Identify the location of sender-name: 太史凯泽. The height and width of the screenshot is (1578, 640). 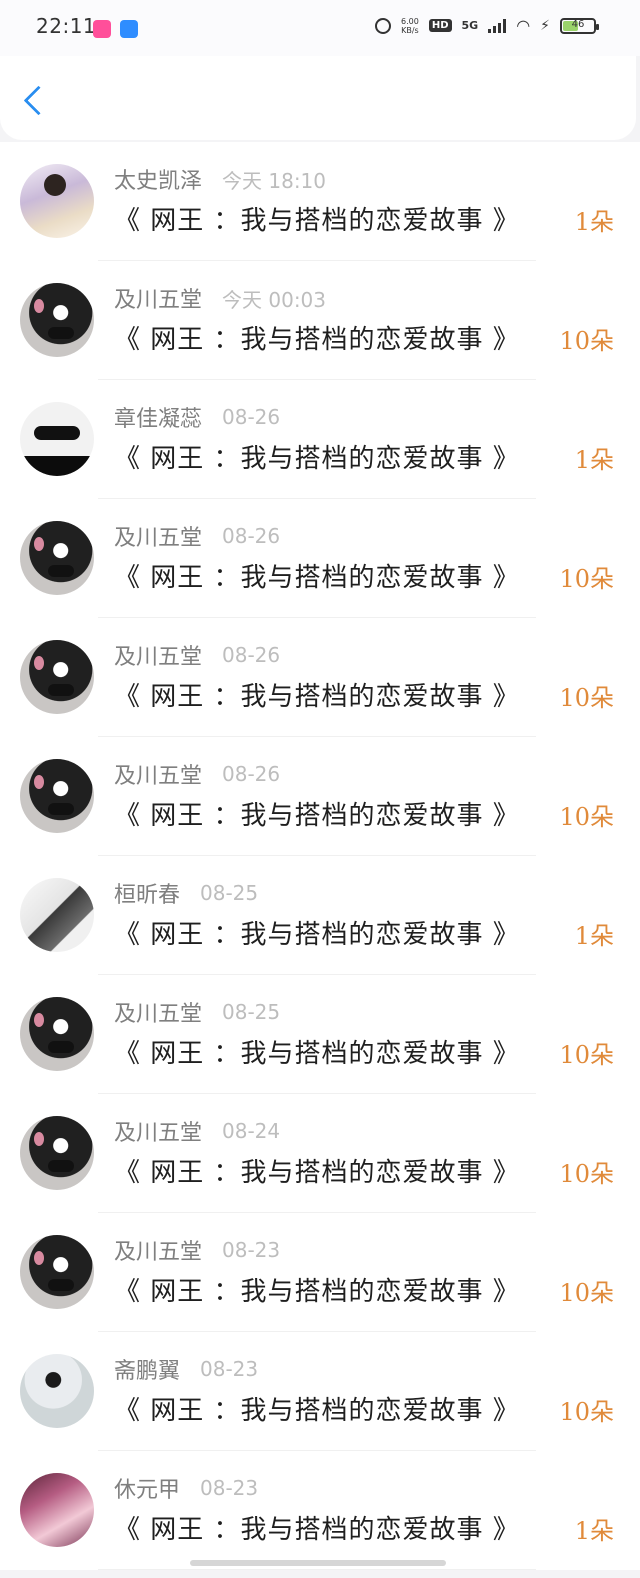
(158, 181).